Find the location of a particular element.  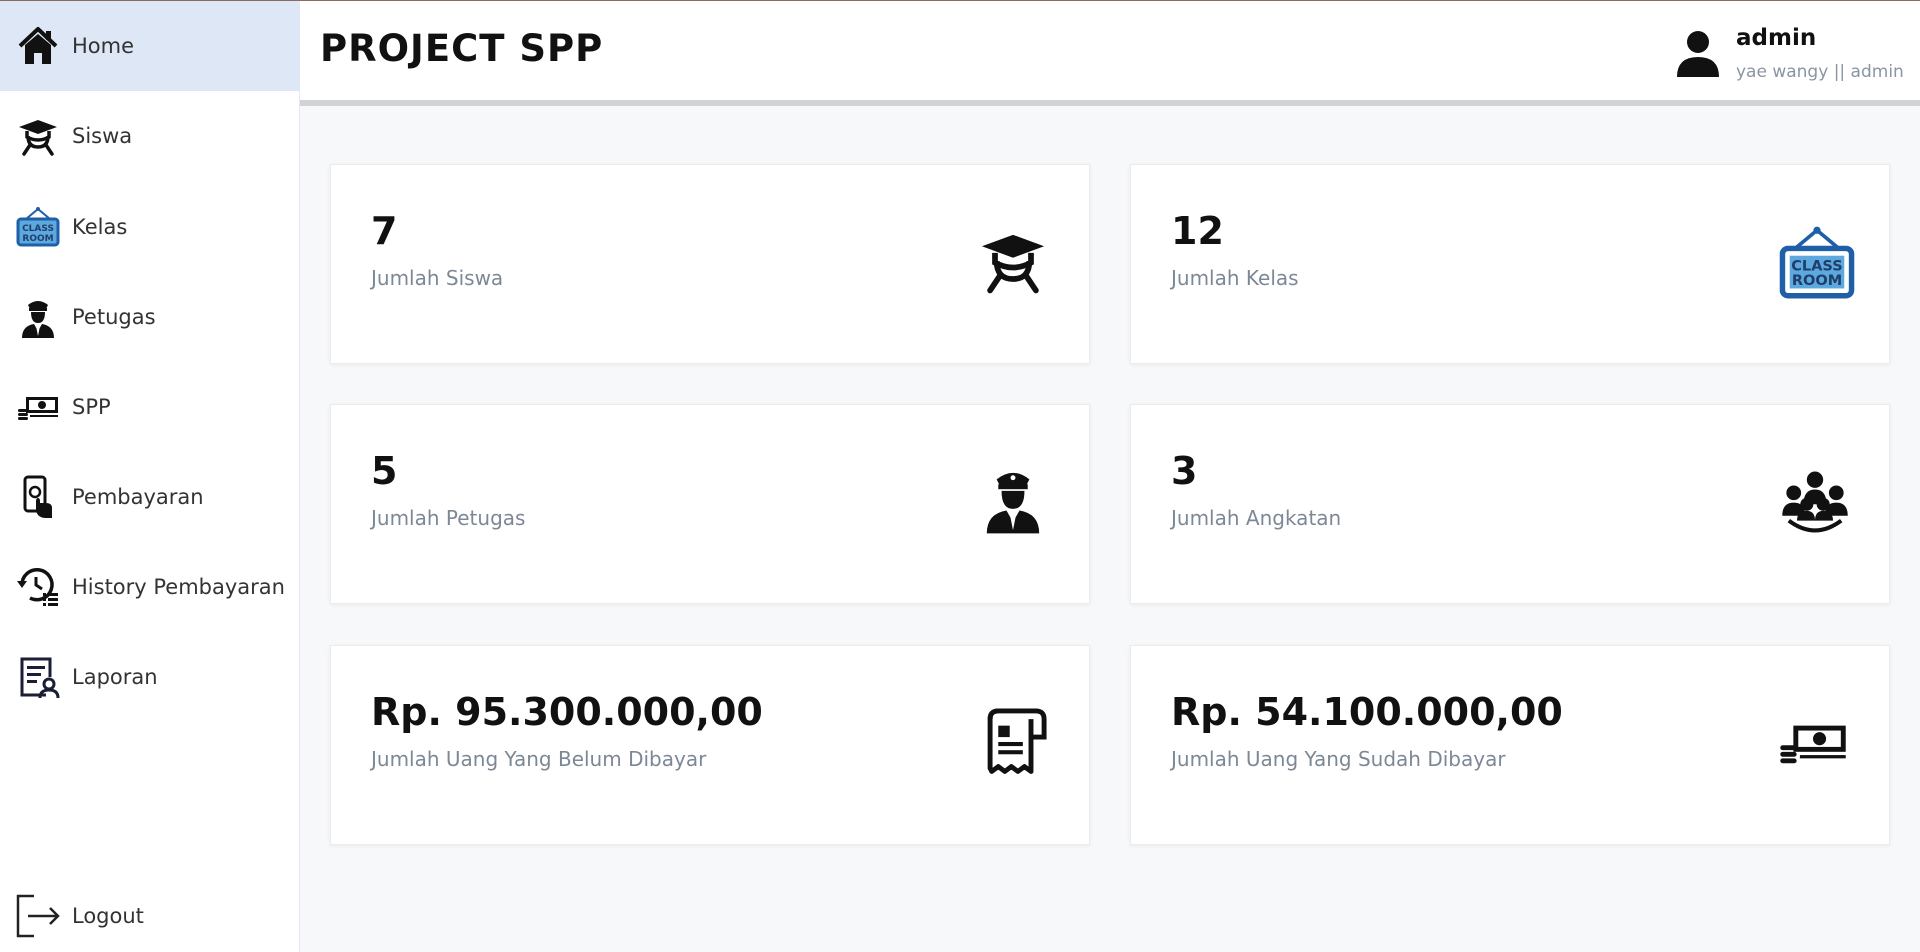

sidebar-item-label: Kelas is located at coordinates (100, 227).